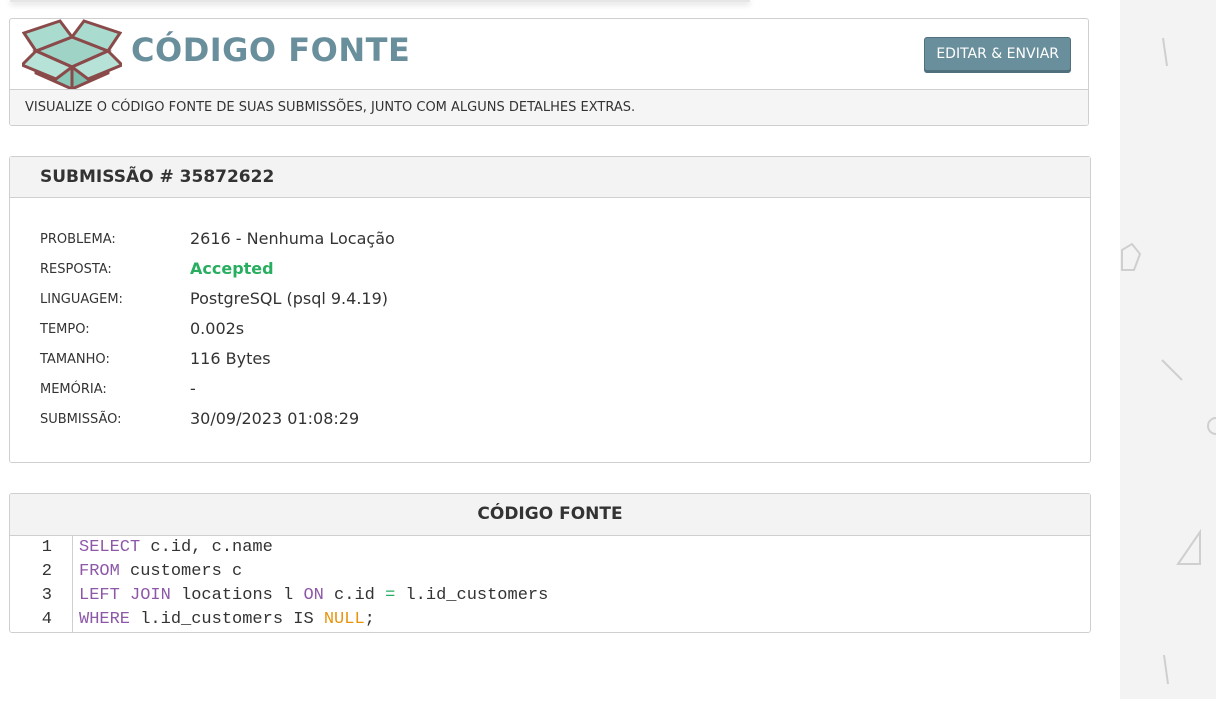 The height and width of the screenshot is (703, 1216). What do you see at coordinates (81, 419) in the screenshot?
I see `info-label: SUBMISSÃO:` at bounding box center [81, 419].